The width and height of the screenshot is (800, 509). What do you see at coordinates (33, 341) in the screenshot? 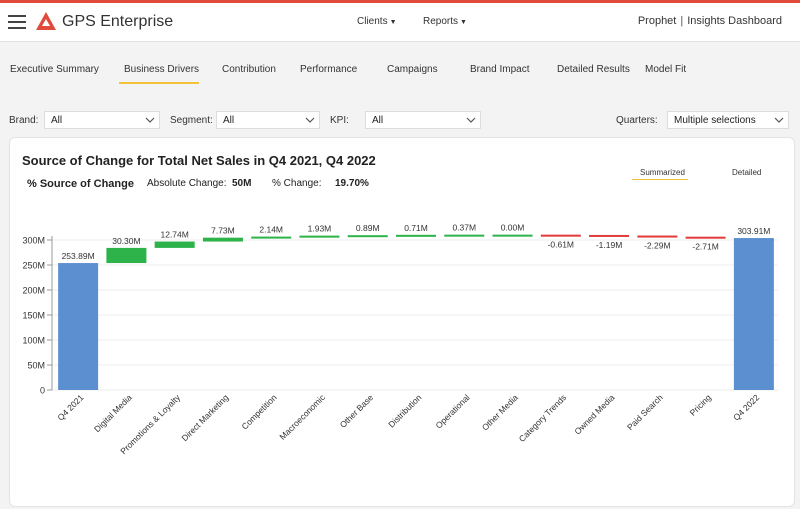
I see `y-tick-label: 100M` at bounding box center [33, 341].